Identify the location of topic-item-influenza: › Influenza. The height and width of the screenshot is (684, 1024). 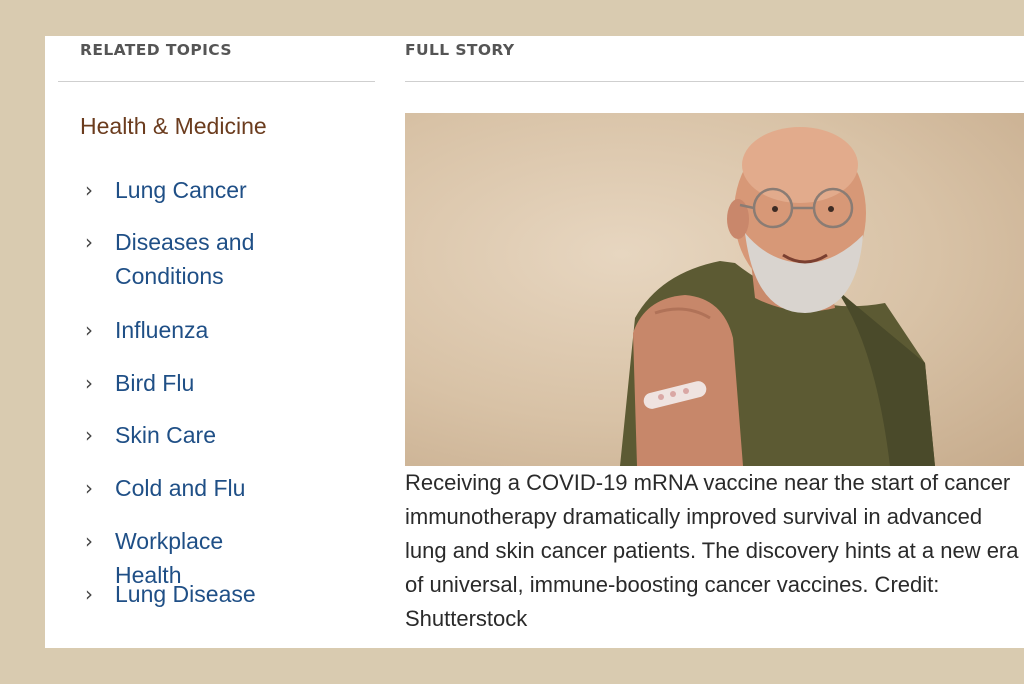
(190, 331).